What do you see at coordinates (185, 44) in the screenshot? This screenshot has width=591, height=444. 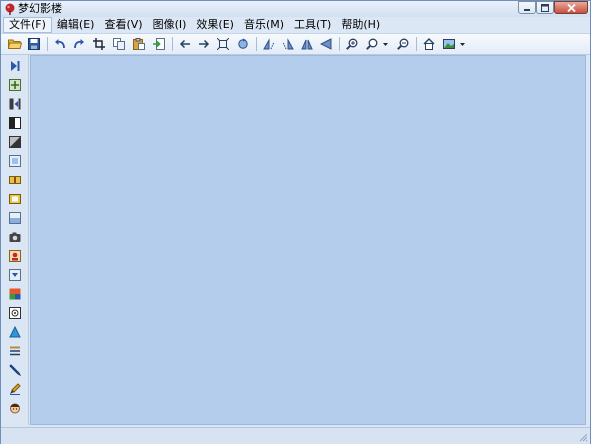 I see `previous-icon` at bounding box center [185, 44].